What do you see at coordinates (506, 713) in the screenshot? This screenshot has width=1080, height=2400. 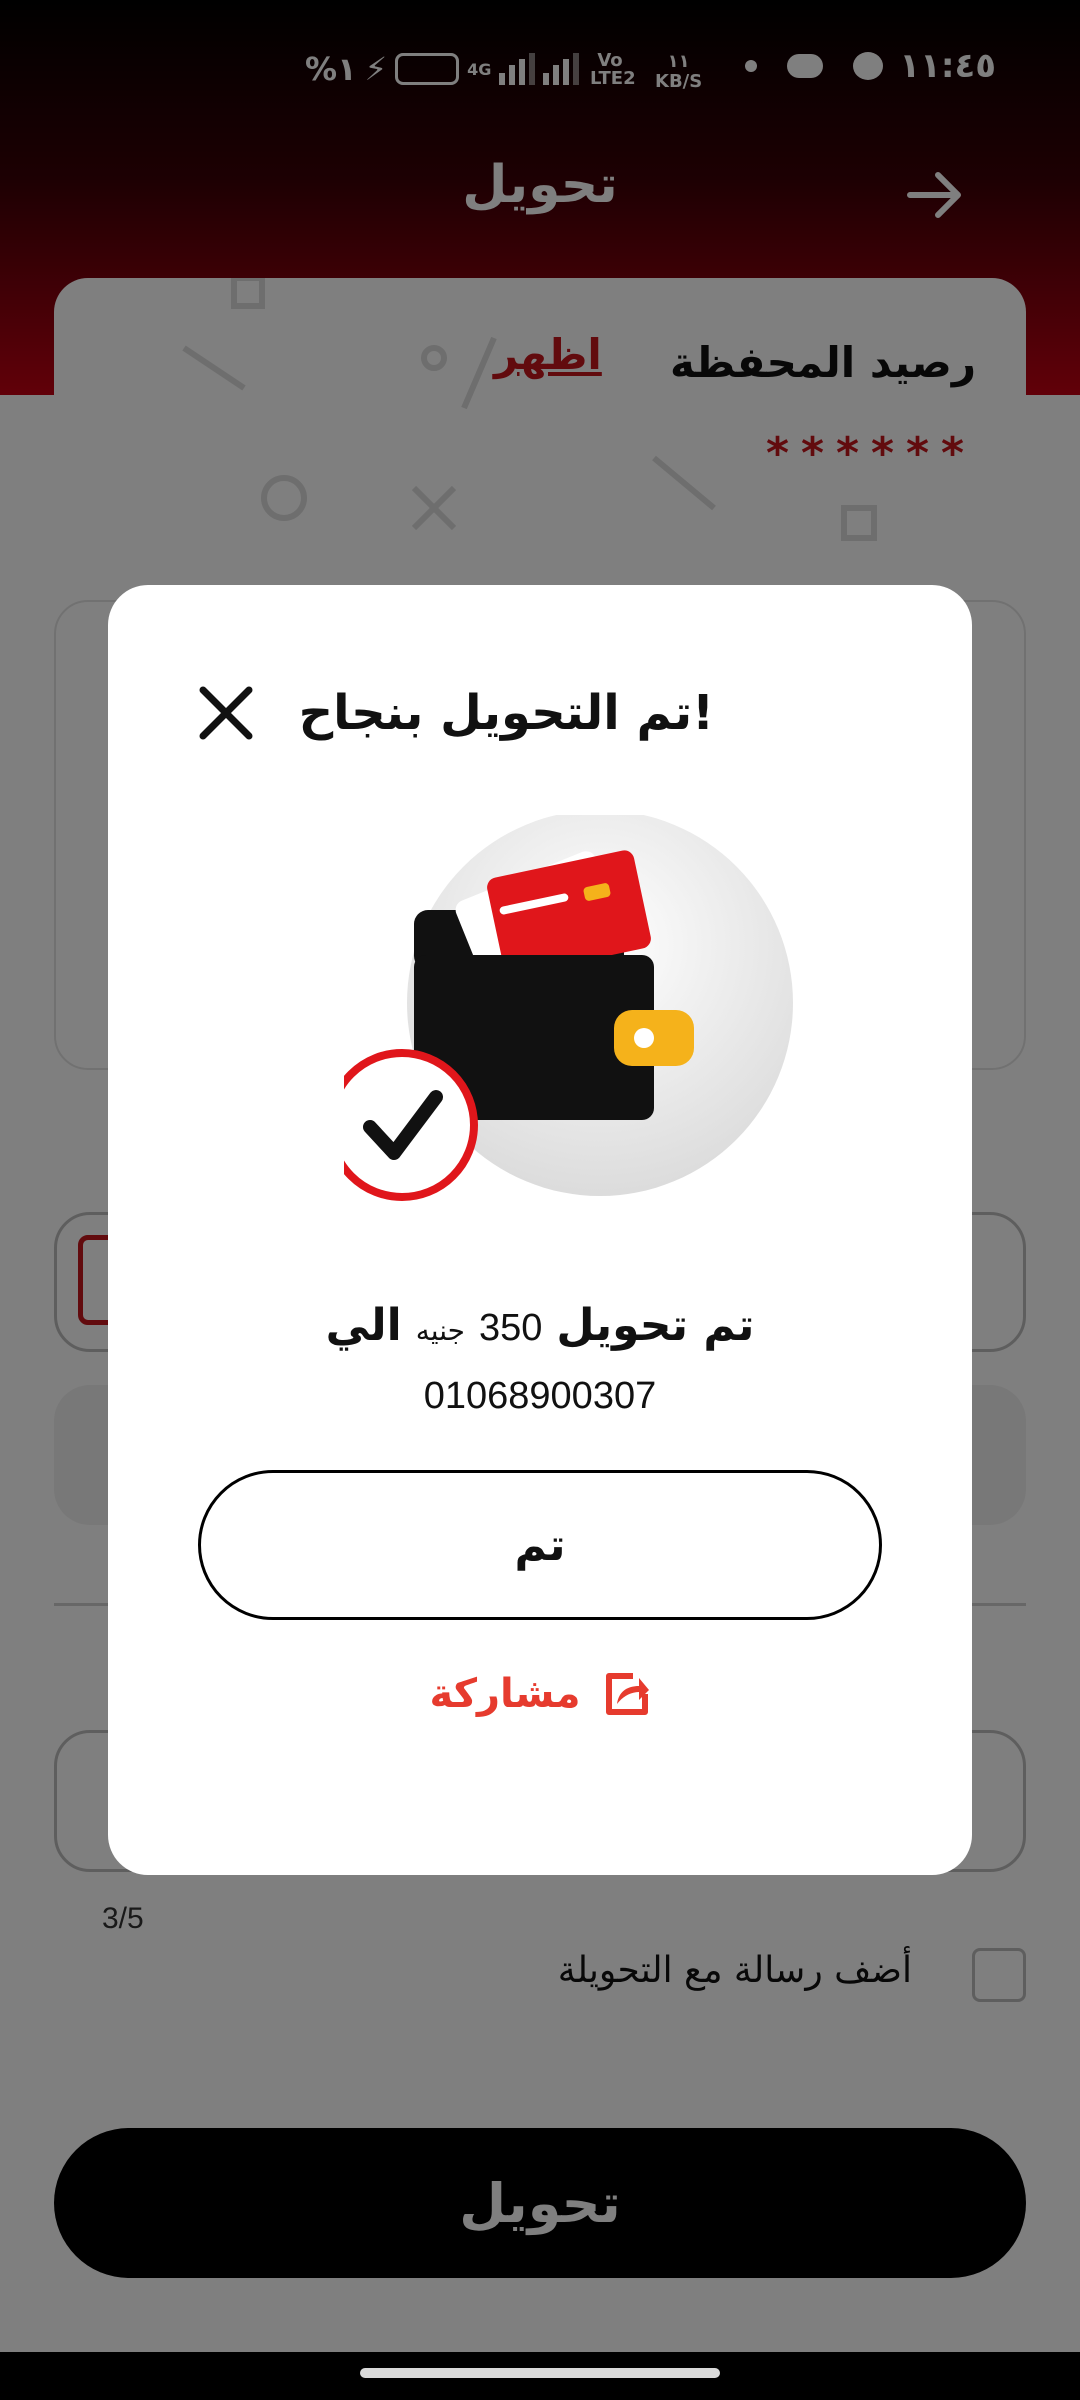 I see `dialog-title: تم التحويل بنجاح!` at bounding box center [506, 713].